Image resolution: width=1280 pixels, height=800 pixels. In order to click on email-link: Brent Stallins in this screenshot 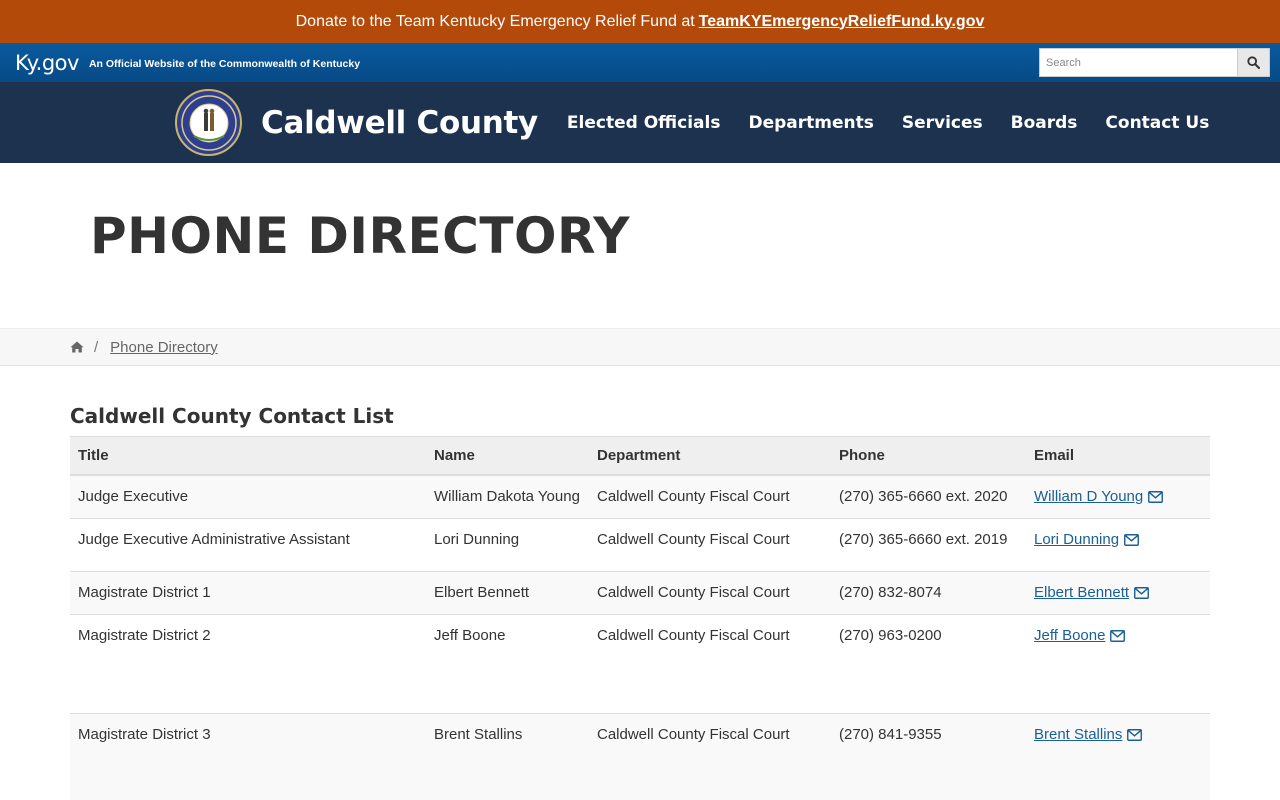, I will do `click(1078, 734)`.